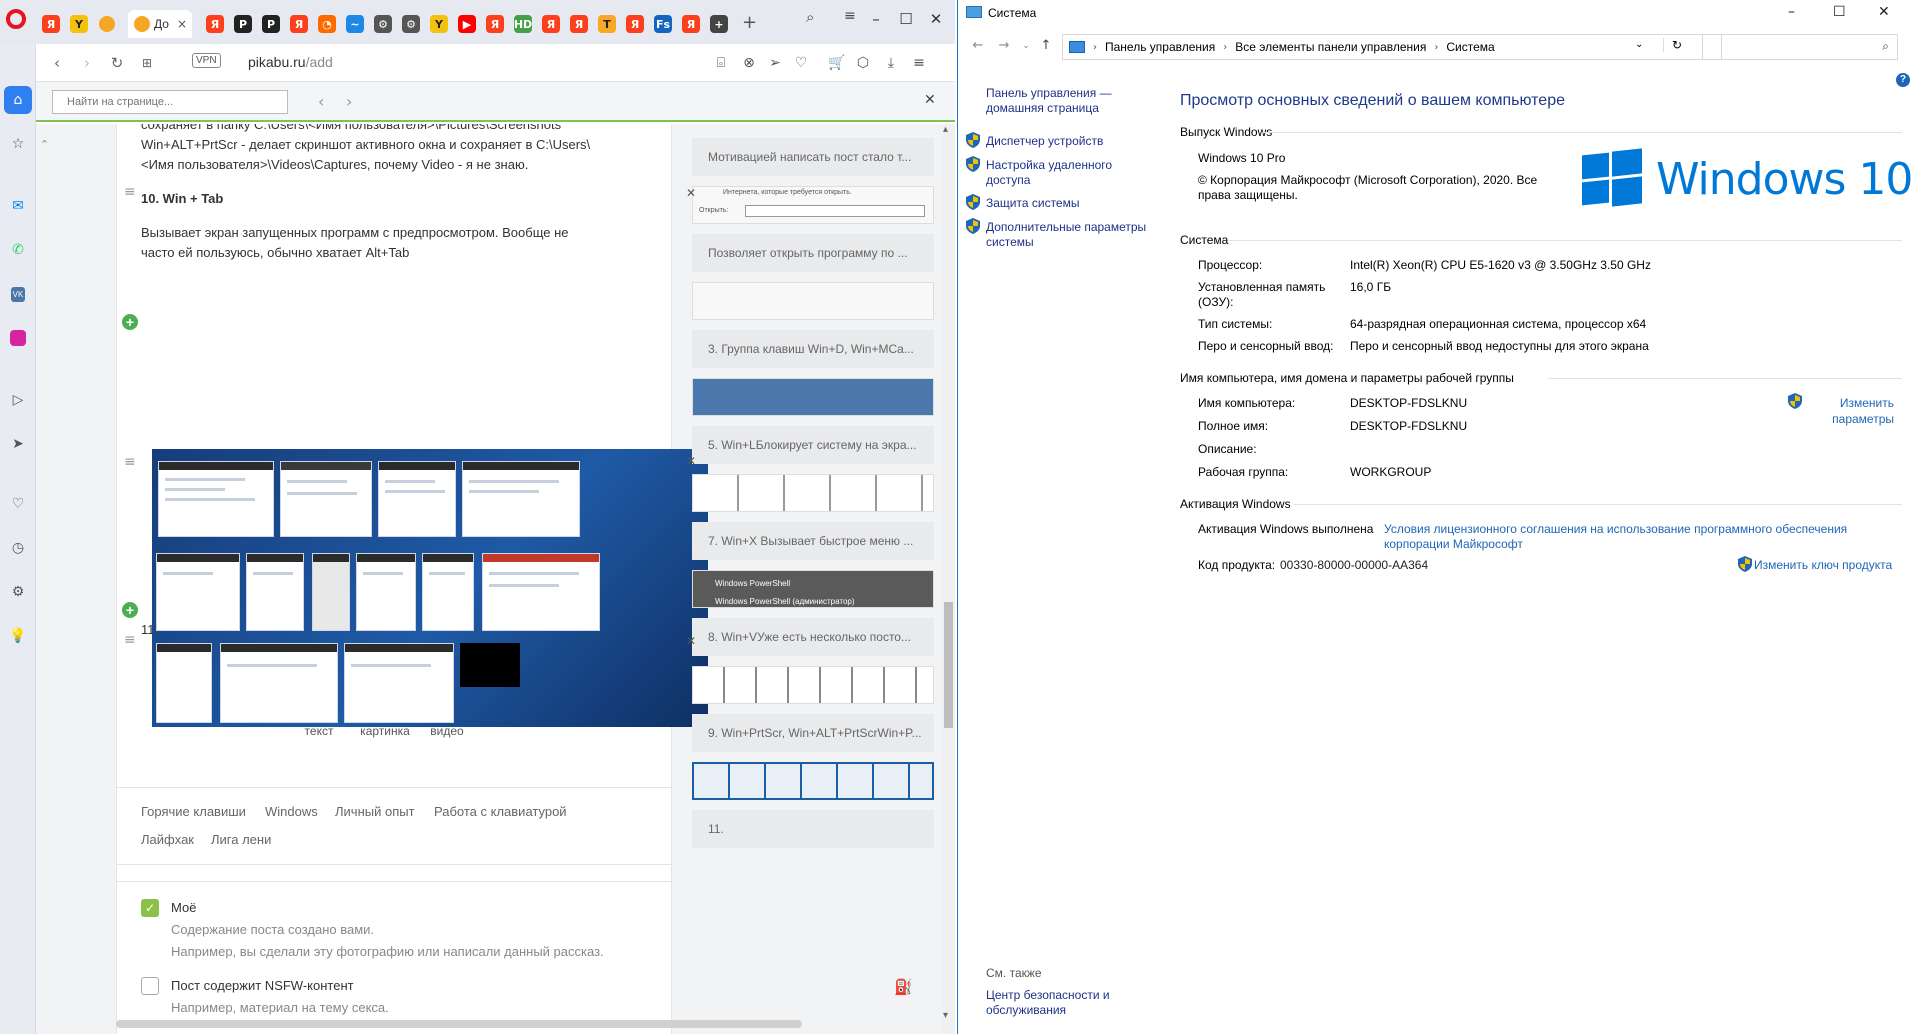 This screenshot has height=1034, width=1913. What do you see at coordinates (193, 811) in the screenshot?
I see `tag: Горячие клавиши` at bounding box center [193, 811].